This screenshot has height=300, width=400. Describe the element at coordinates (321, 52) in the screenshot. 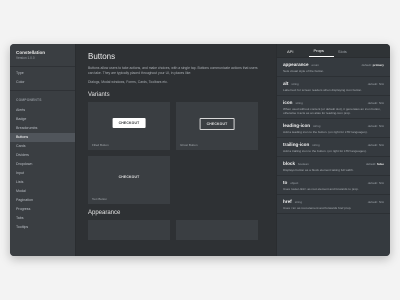

I see `tab-props: Props` at that location.